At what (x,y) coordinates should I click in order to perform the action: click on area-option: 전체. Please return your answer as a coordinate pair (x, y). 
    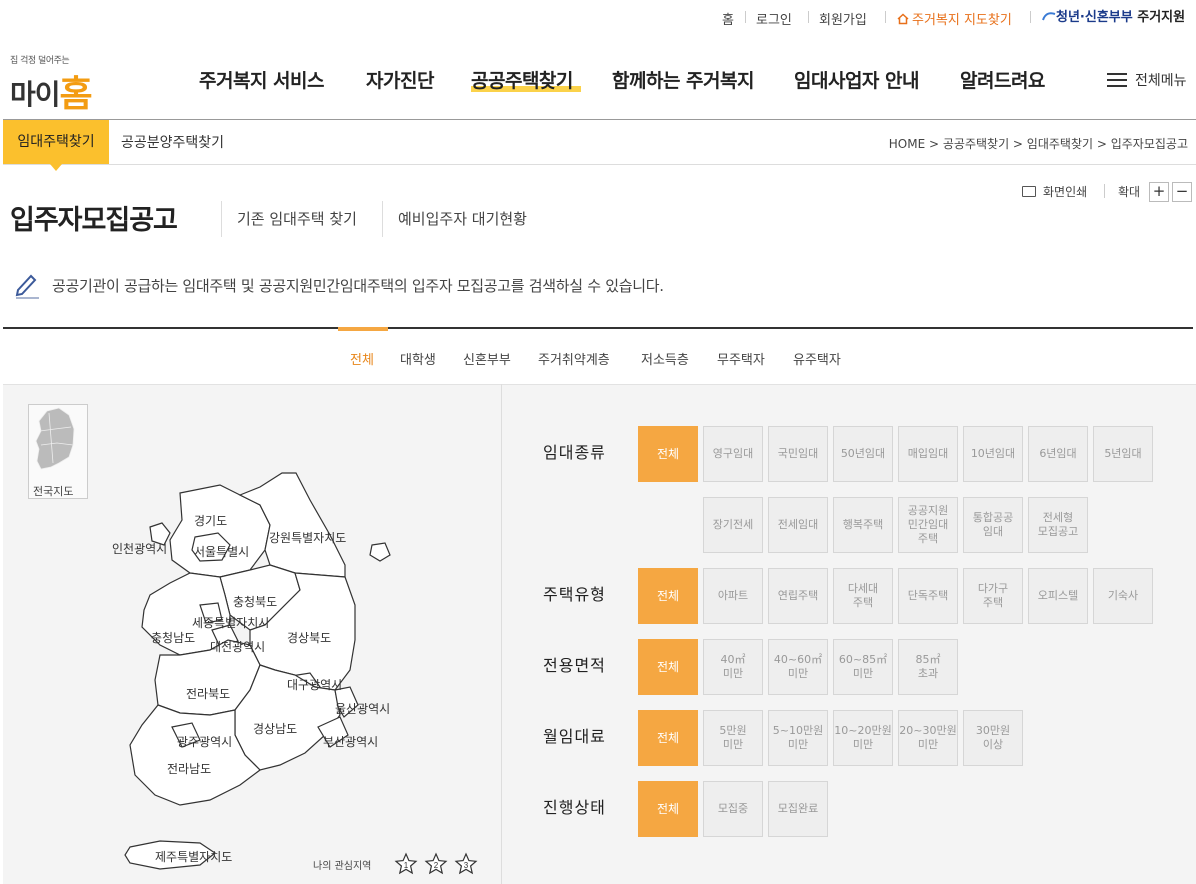
    Looking at the image, I should click on (668, 667).